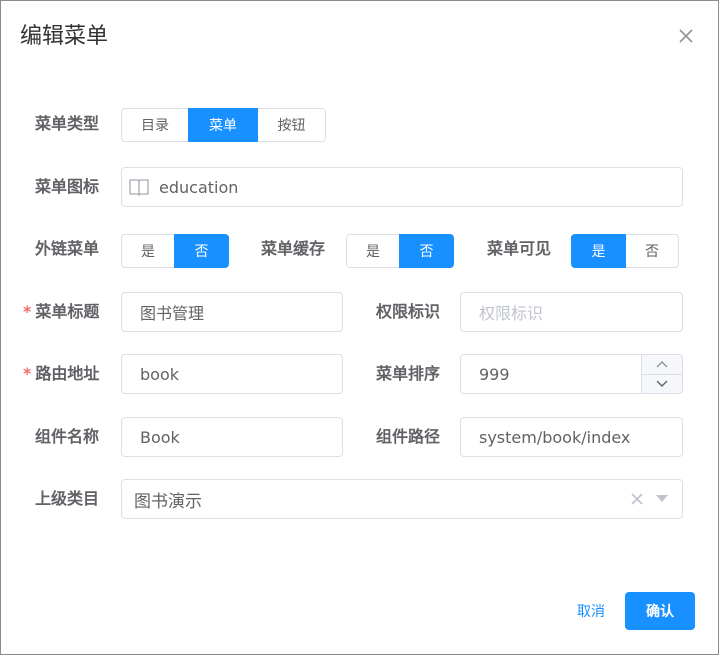 The width and height of the screenshot is (721, 657). Describe the element at coordinates (293, 248) in the screenshot. I see `menu-cache-label: 菜单缓存` at that location.